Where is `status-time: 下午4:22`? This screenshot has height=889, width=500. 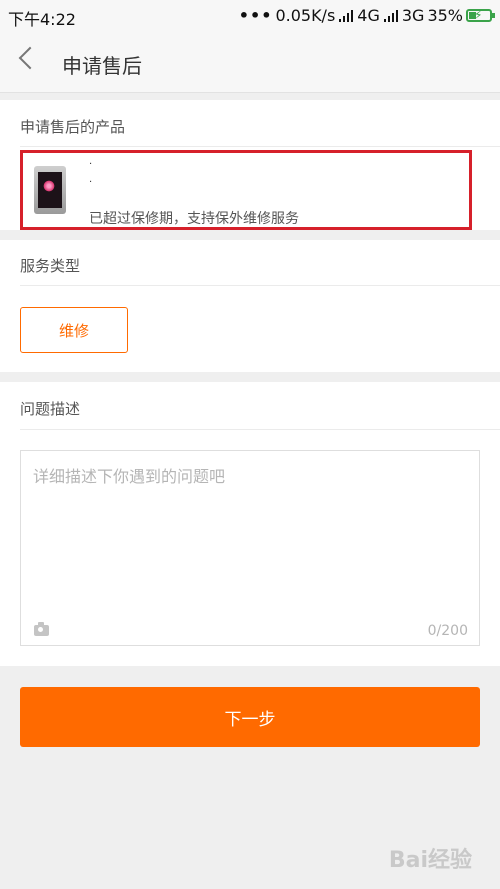
status-time: 下午4:22 is located at coordinates (42, 19).